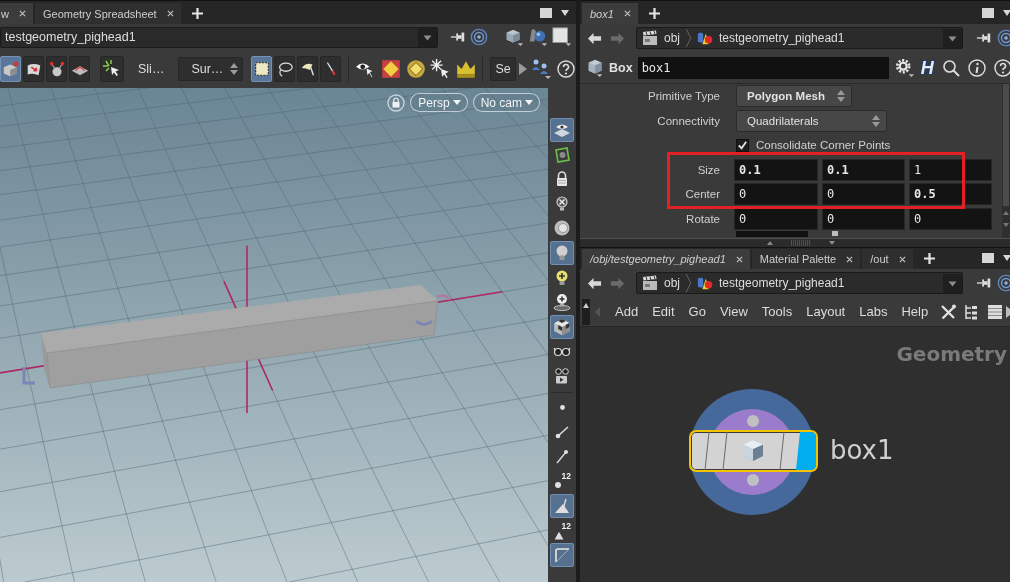 The height and width of the screenshot is (582, 1010). I want to click on scroll-thumb, so click(1006, 145).